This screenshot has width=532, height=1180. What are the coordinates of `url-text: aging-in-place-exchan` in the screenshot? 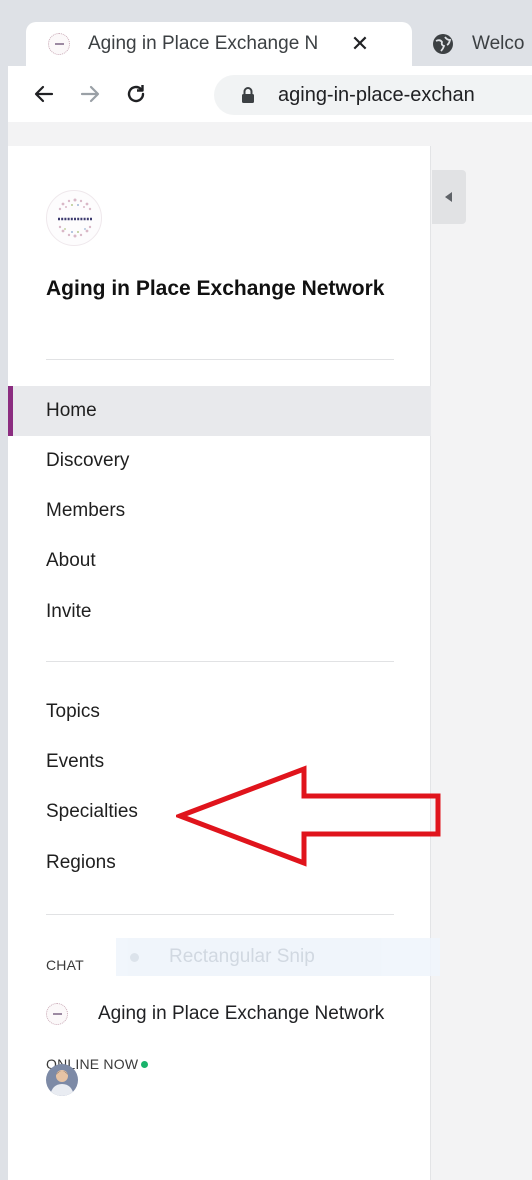 It's located at (376, 94).